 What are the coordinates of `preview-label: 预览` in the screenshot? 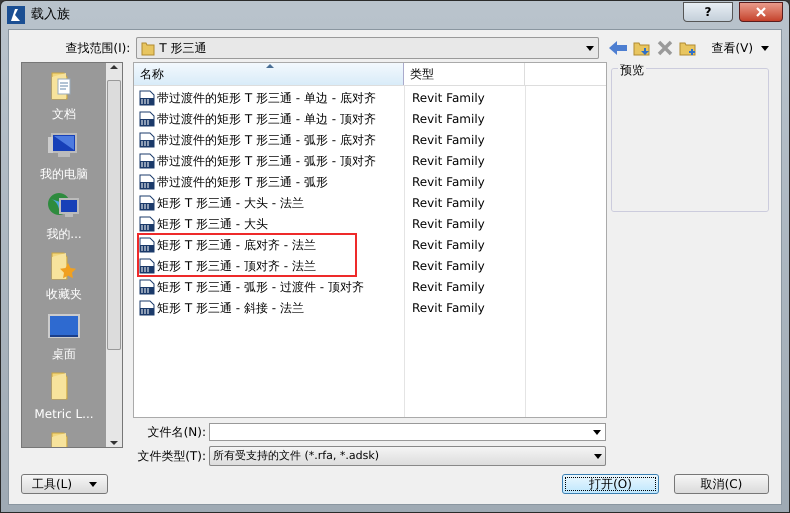 It's located at (632, 70).